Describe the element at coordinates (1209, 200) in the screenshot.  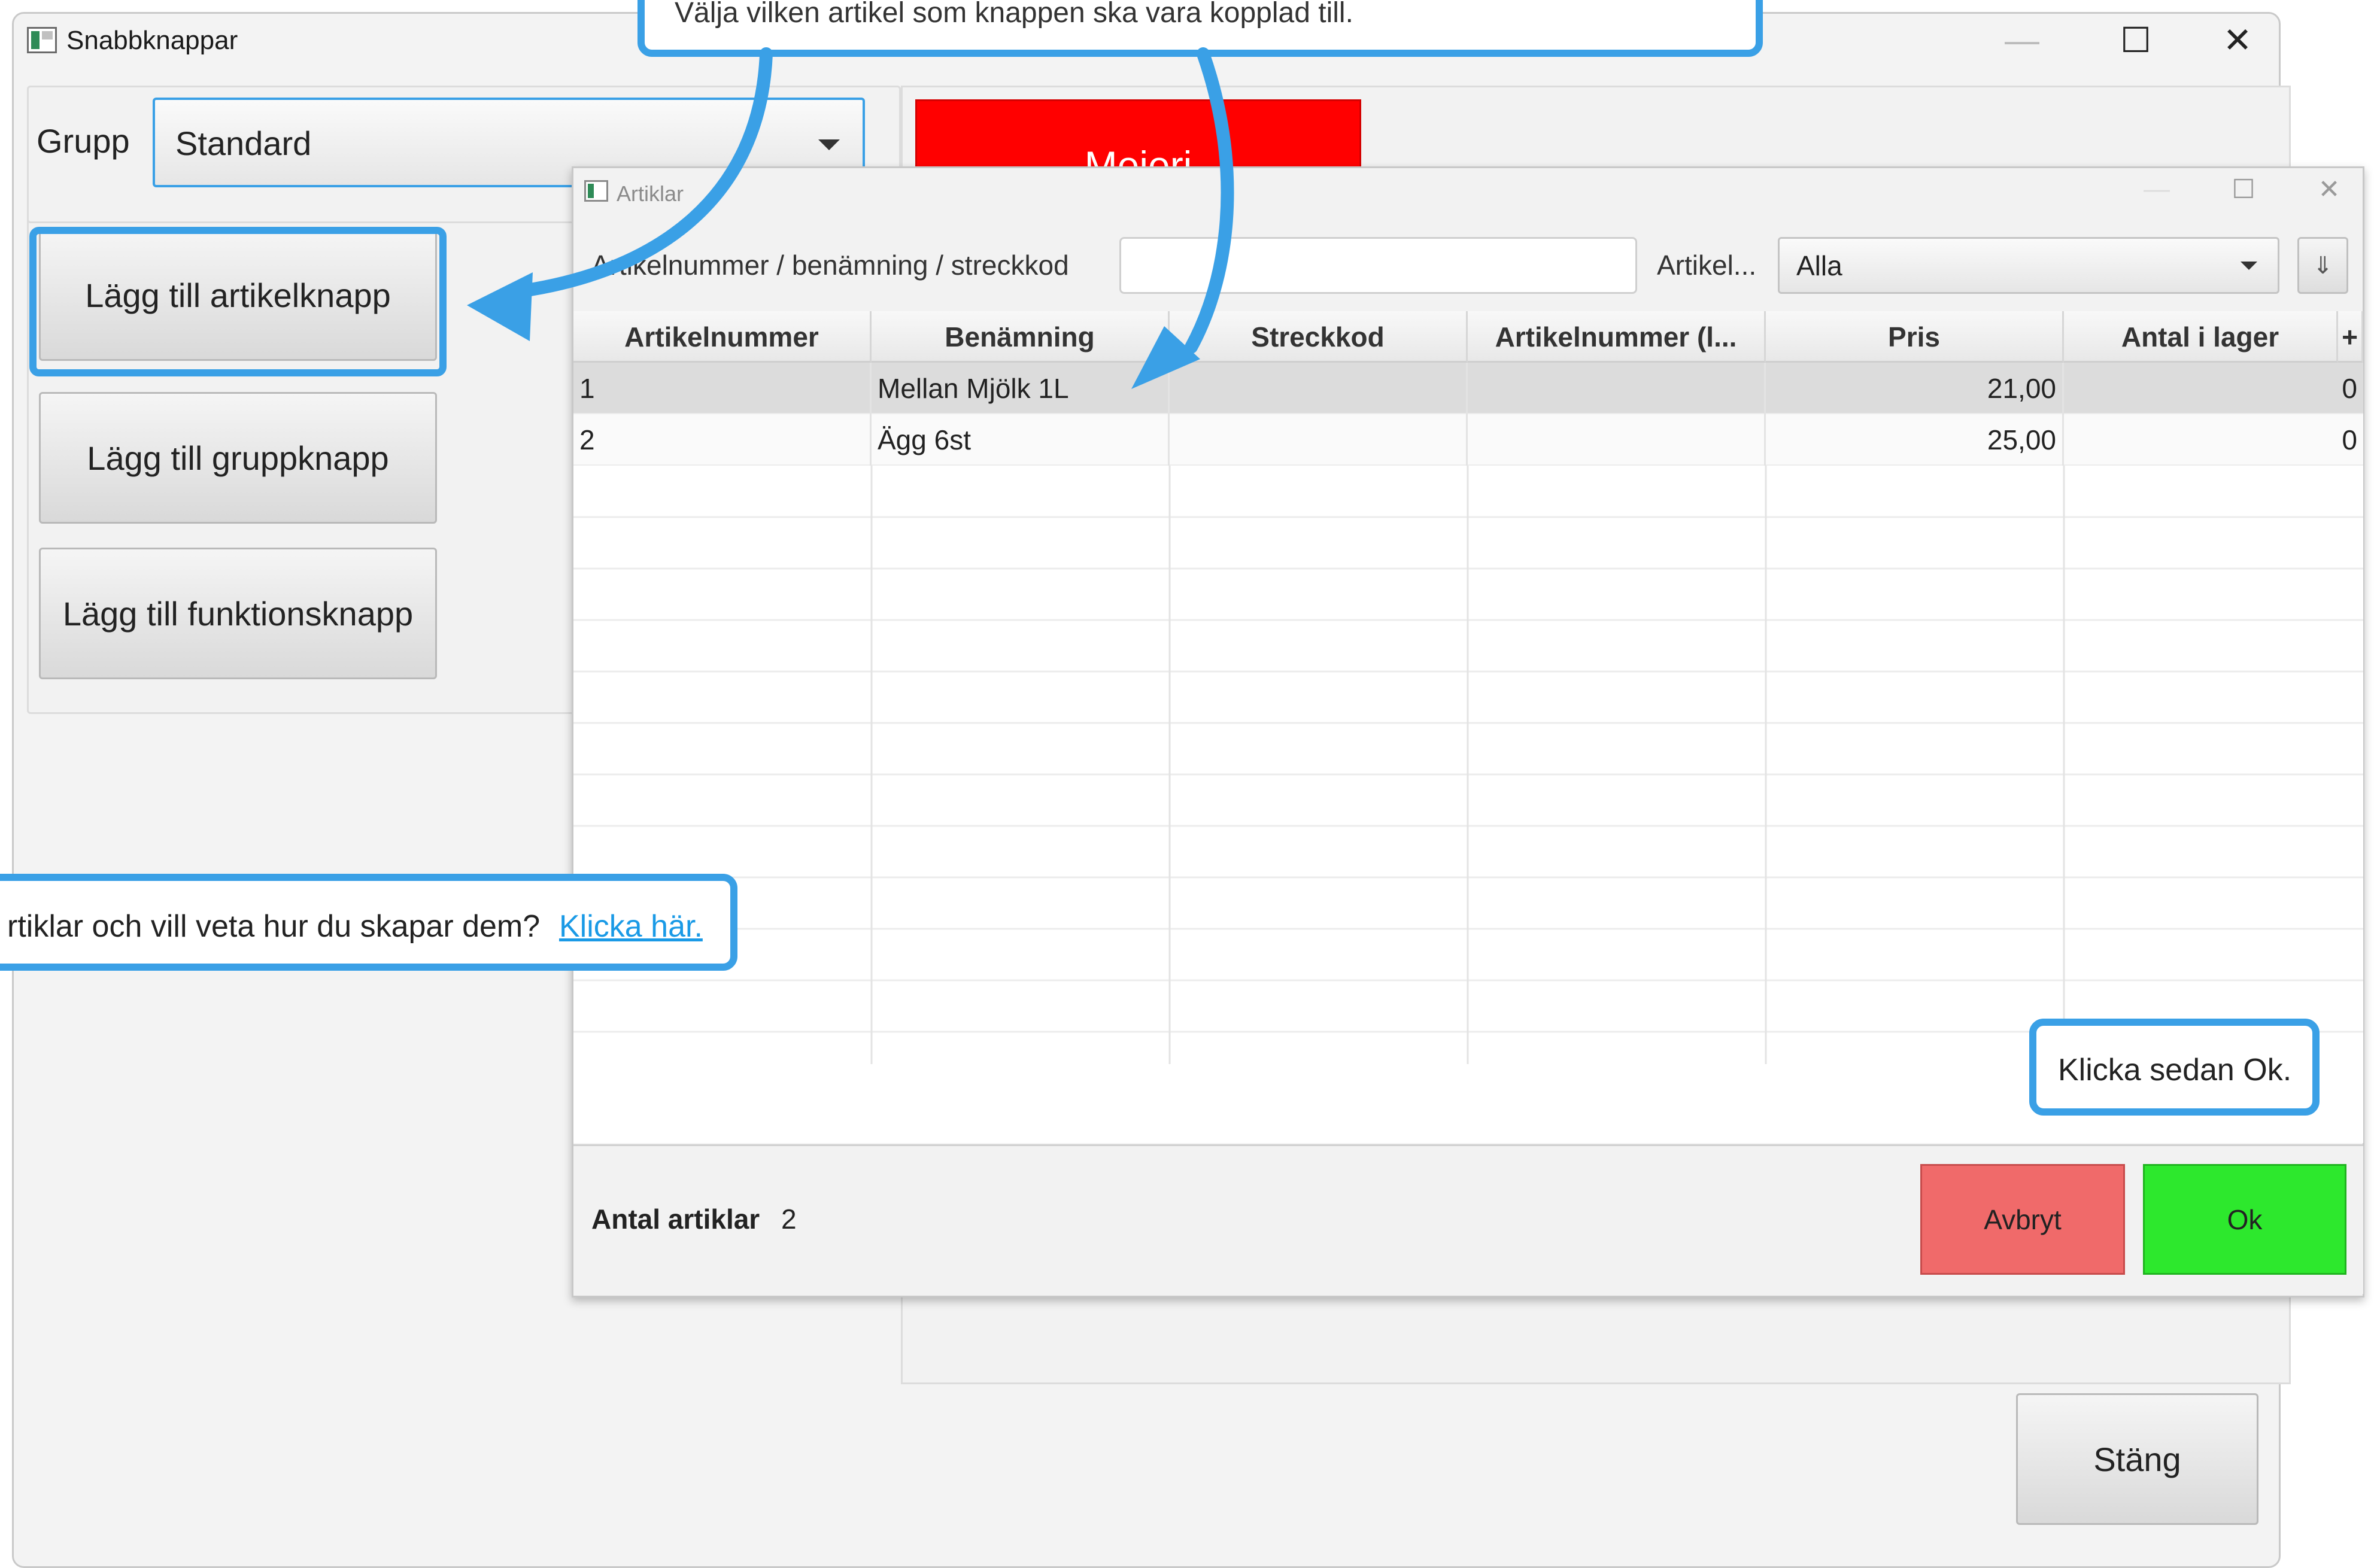
I see `arrow-to-row` at that location.